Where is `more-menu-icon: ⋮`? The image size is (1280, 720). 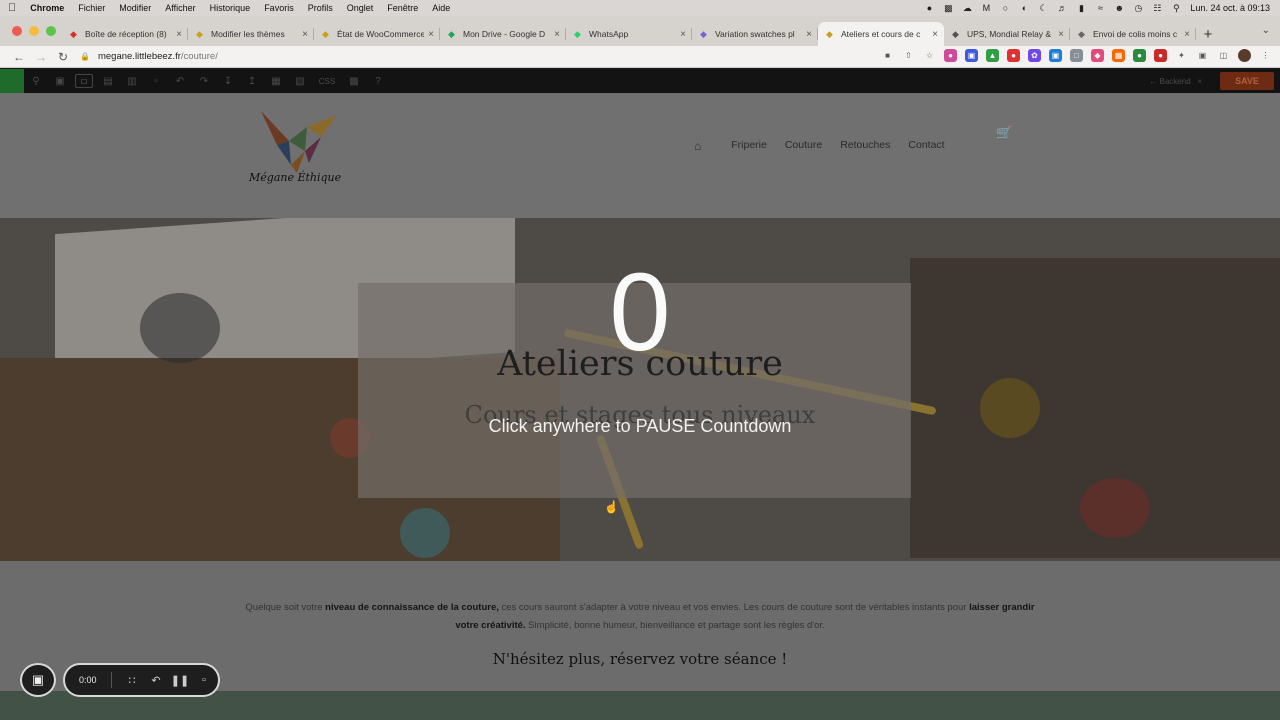 more-menu-icon: ⋮ is located at coordinates (1265, 55).